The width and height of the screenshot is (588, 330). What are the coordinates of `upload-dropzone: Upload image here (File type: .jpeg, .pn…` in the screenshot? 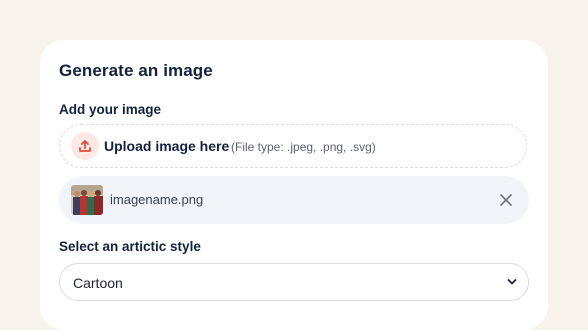 It's located at (293, 146).